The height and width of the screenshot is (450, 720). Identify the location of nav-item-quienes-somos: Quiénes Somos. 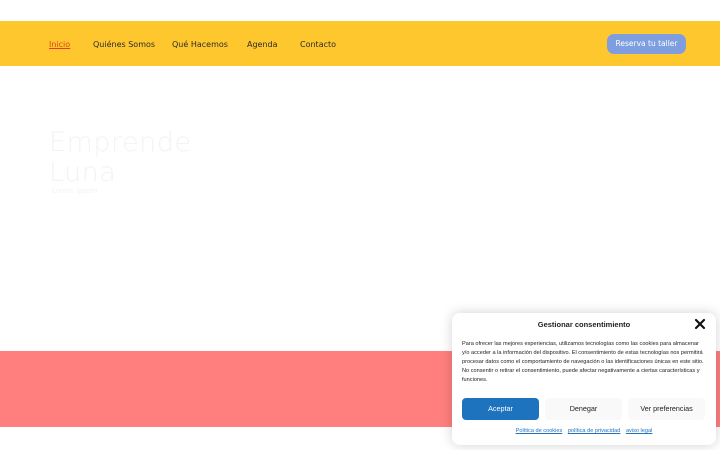
(124, 44).